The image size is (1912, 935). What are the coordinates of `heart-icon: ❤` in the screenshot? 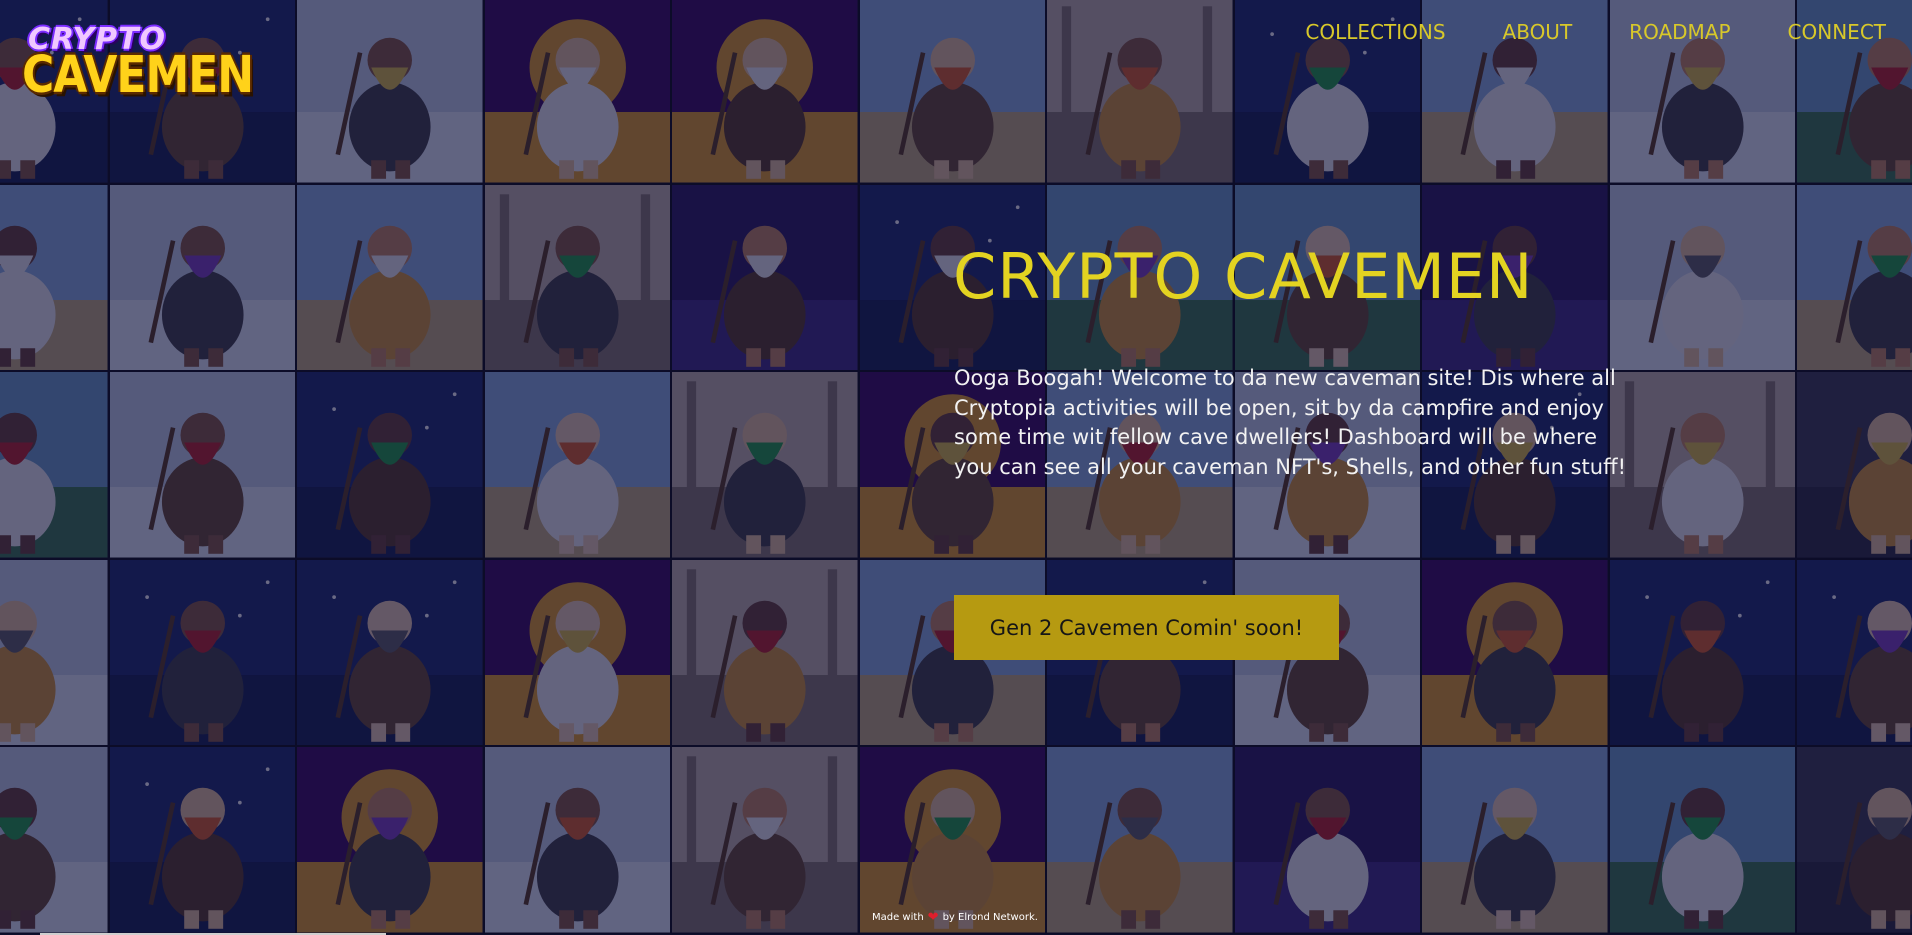 It's located at (933, 917).